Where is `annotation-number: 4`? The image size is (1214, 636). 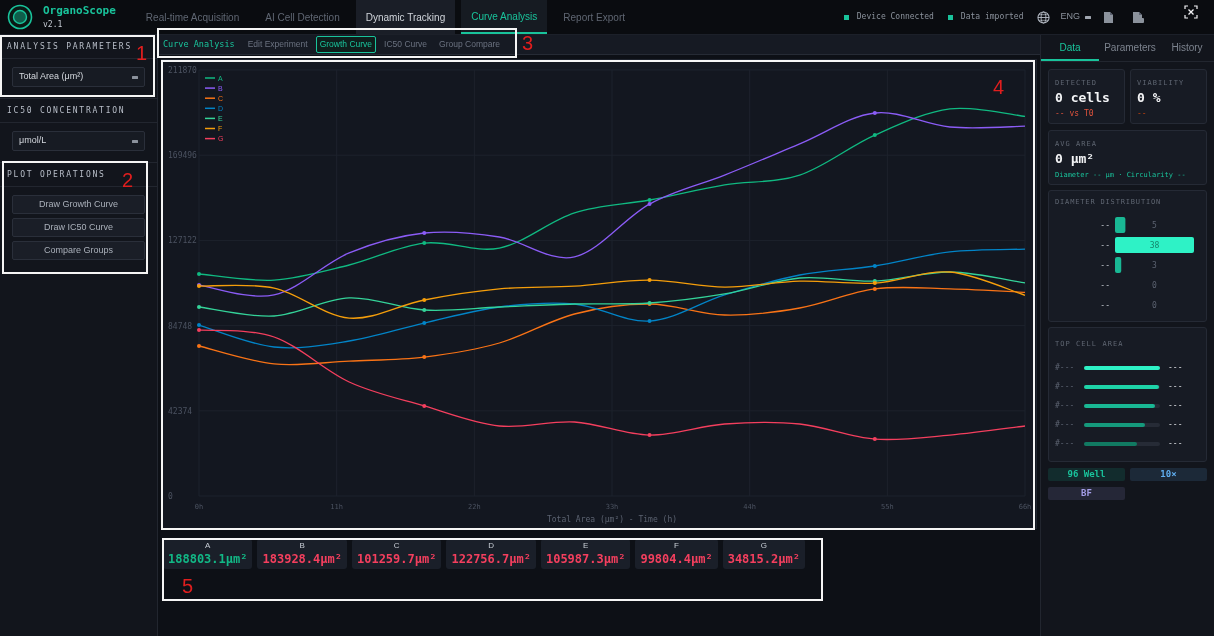 annotation-number: 4 is located at coordinates (999, 87).